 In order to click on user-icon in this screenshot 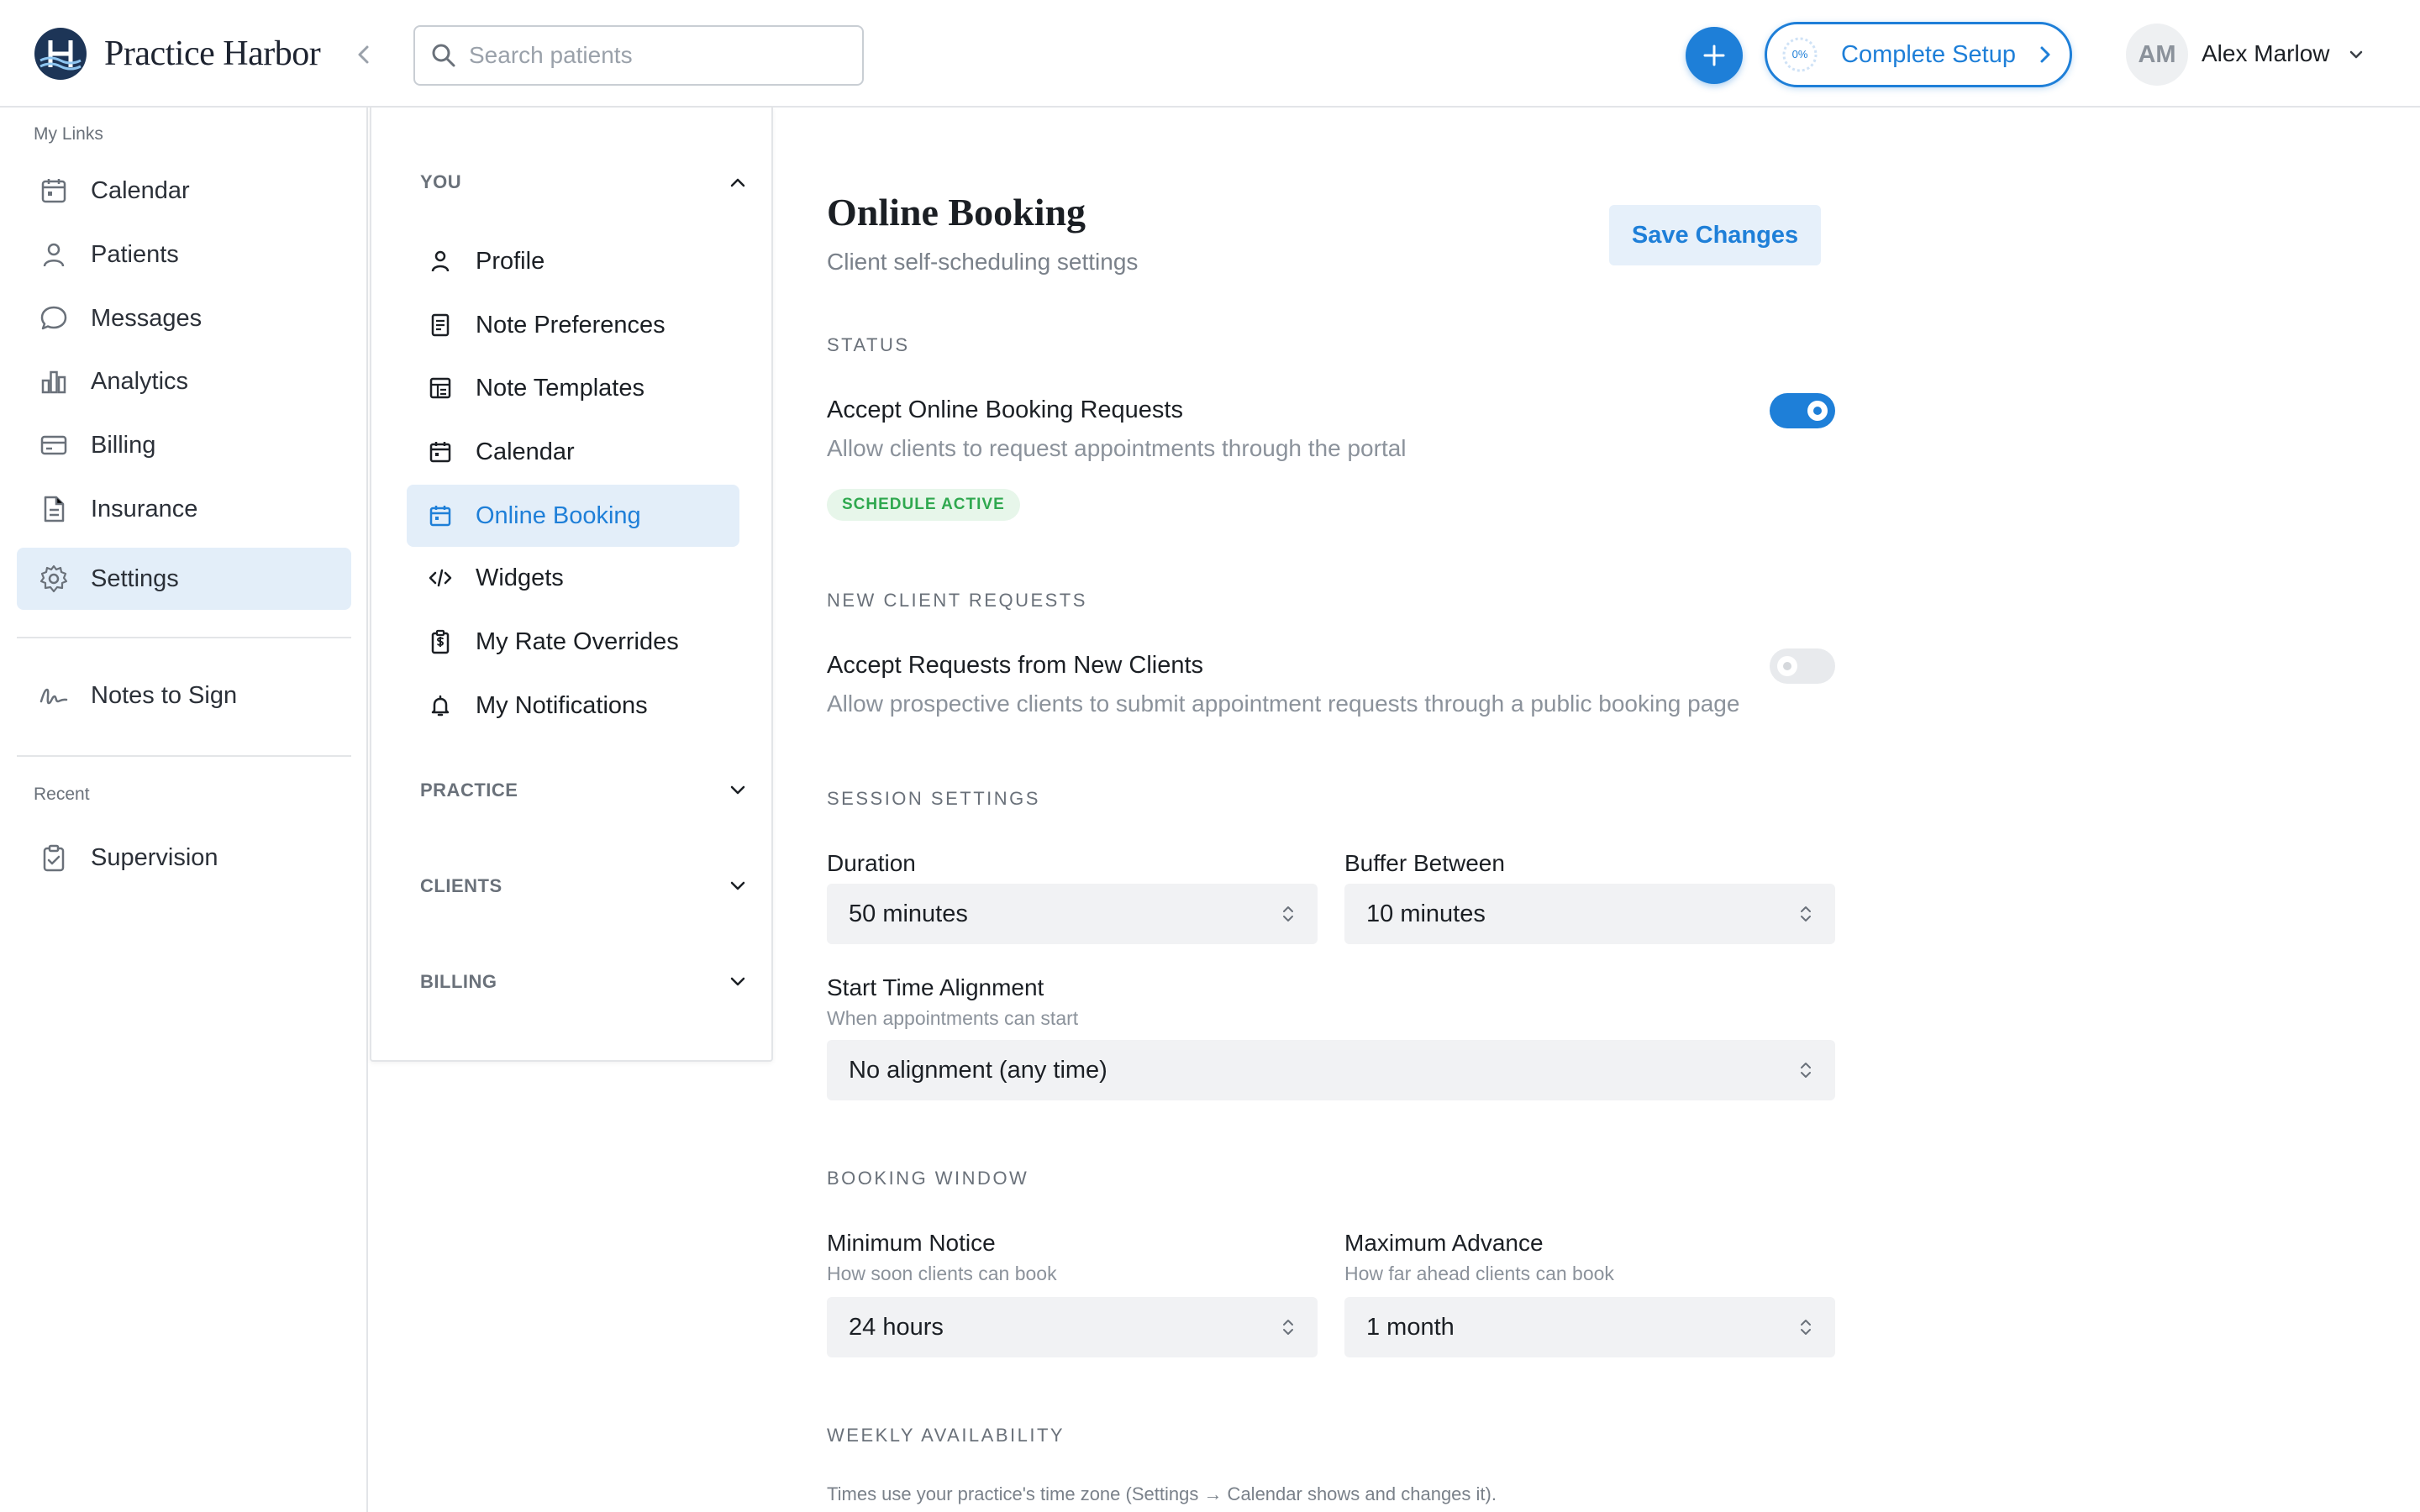, I will do `click(440, 261)`.